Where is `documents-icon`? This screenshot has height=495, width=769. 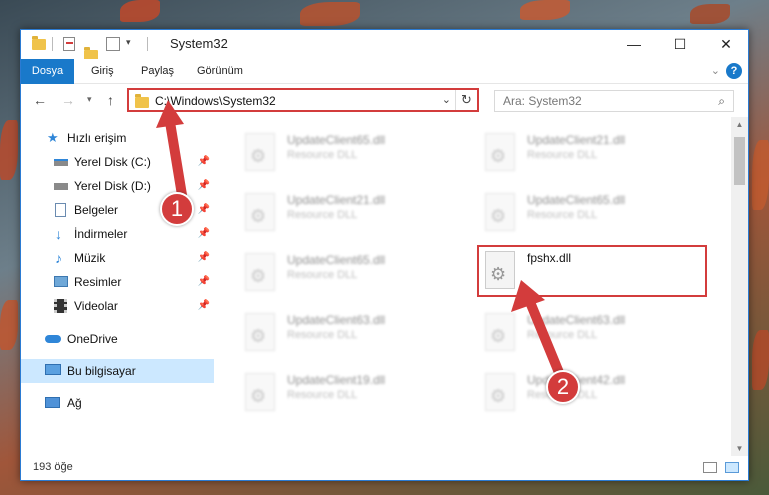
documents-icon is located at coordinates (60, 210).